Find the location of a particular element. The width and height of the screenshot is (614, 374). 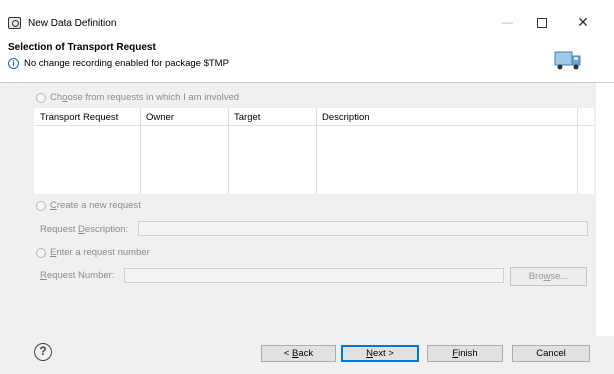

info-icon: i is located at coordinates (13, 63).